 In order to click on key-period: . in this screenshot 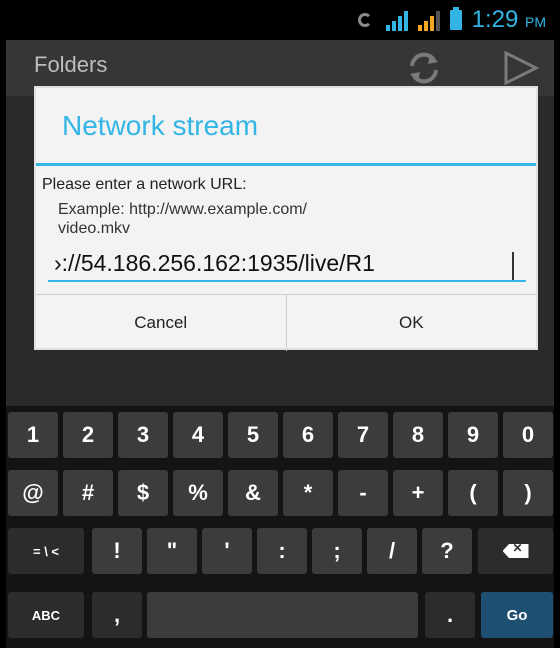, I will do `click(450, 615)`.